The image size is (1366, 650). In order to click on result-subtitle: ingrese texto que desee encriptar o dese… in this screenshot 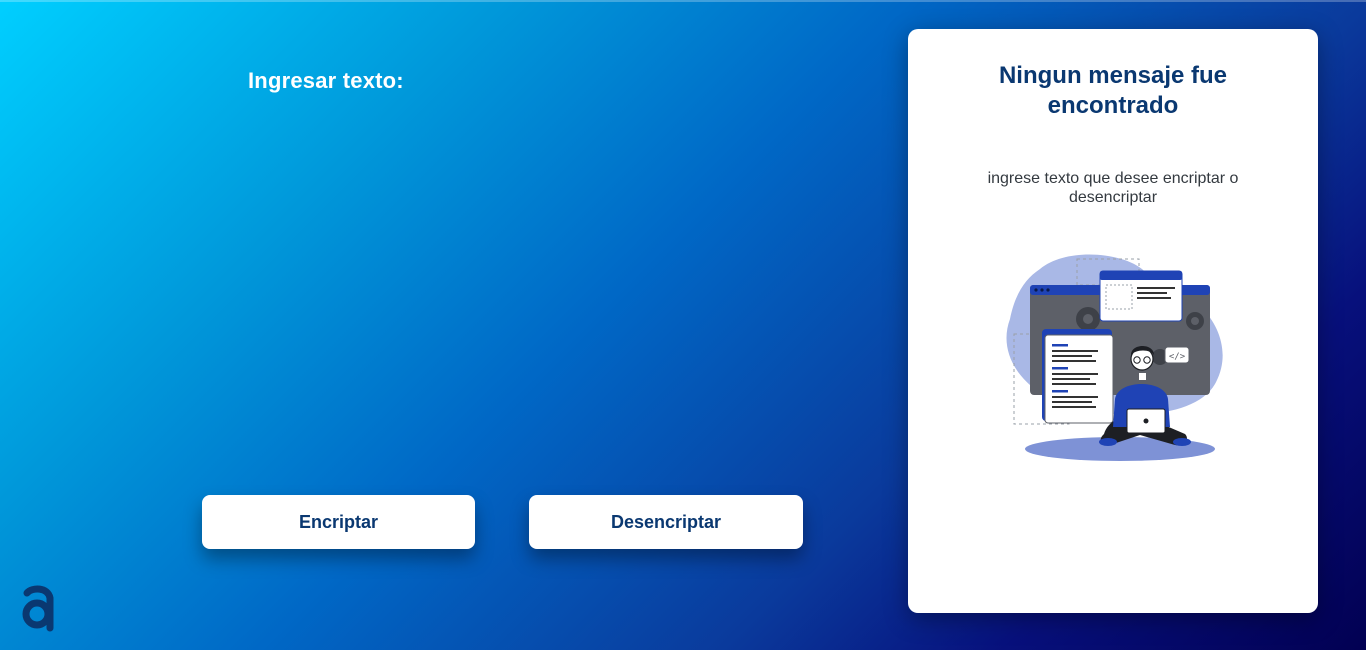, I will do `click(1113, 188)`.